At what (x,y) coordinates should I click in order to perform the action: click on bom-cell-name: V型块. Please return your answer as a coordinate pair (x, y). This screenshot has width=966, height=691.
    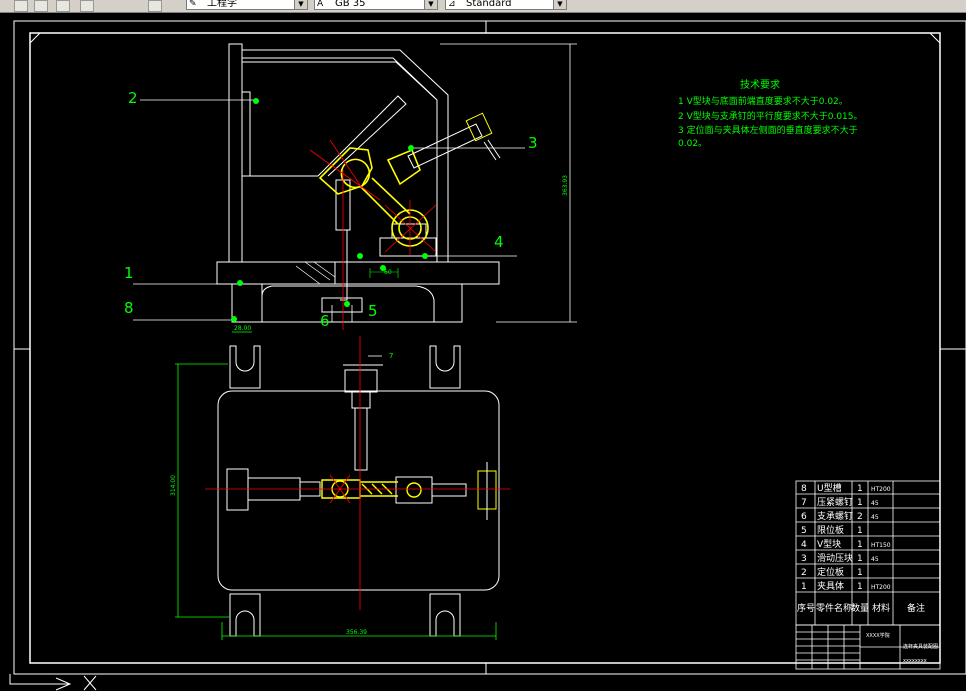
    Looking at the image, I should click on (829, 544).